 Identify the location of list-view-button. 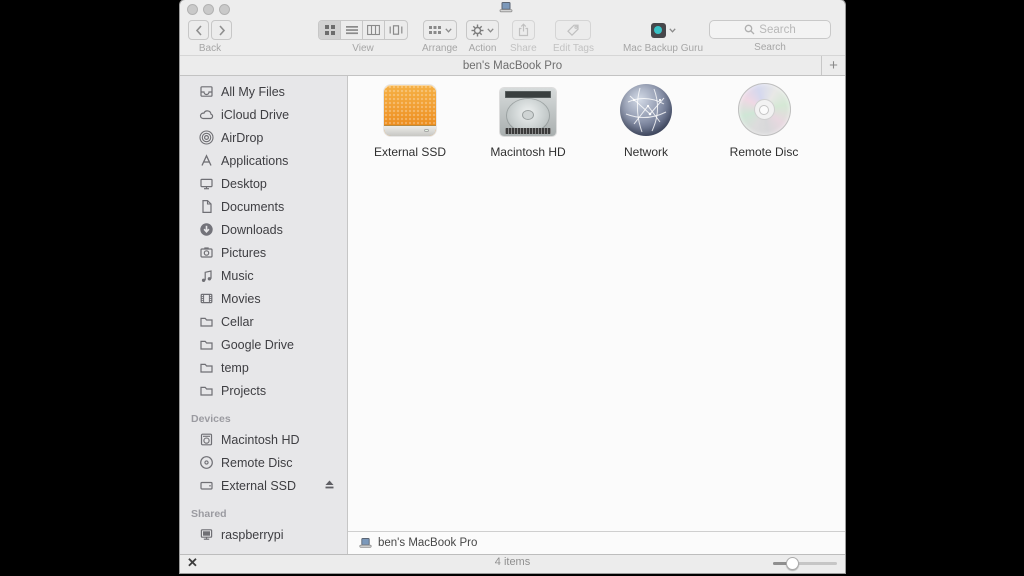
(352, 30).